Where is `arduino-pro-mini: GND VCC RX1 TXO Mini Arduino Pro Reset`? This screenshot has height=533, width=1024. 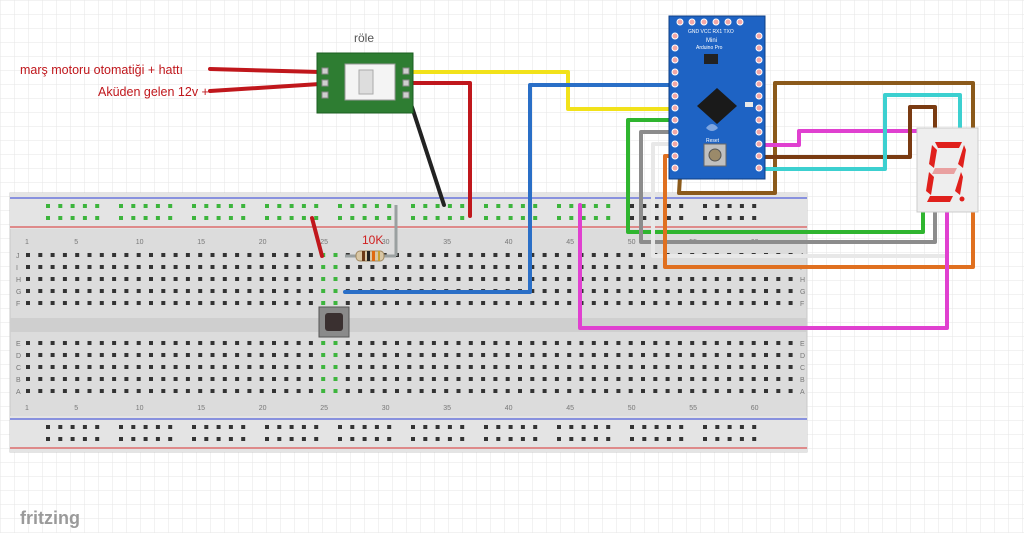
arduino-pro-mini: GND VCC RX1 TXO Mini Arduino Pro Reset is located at coordinates (717, 97).